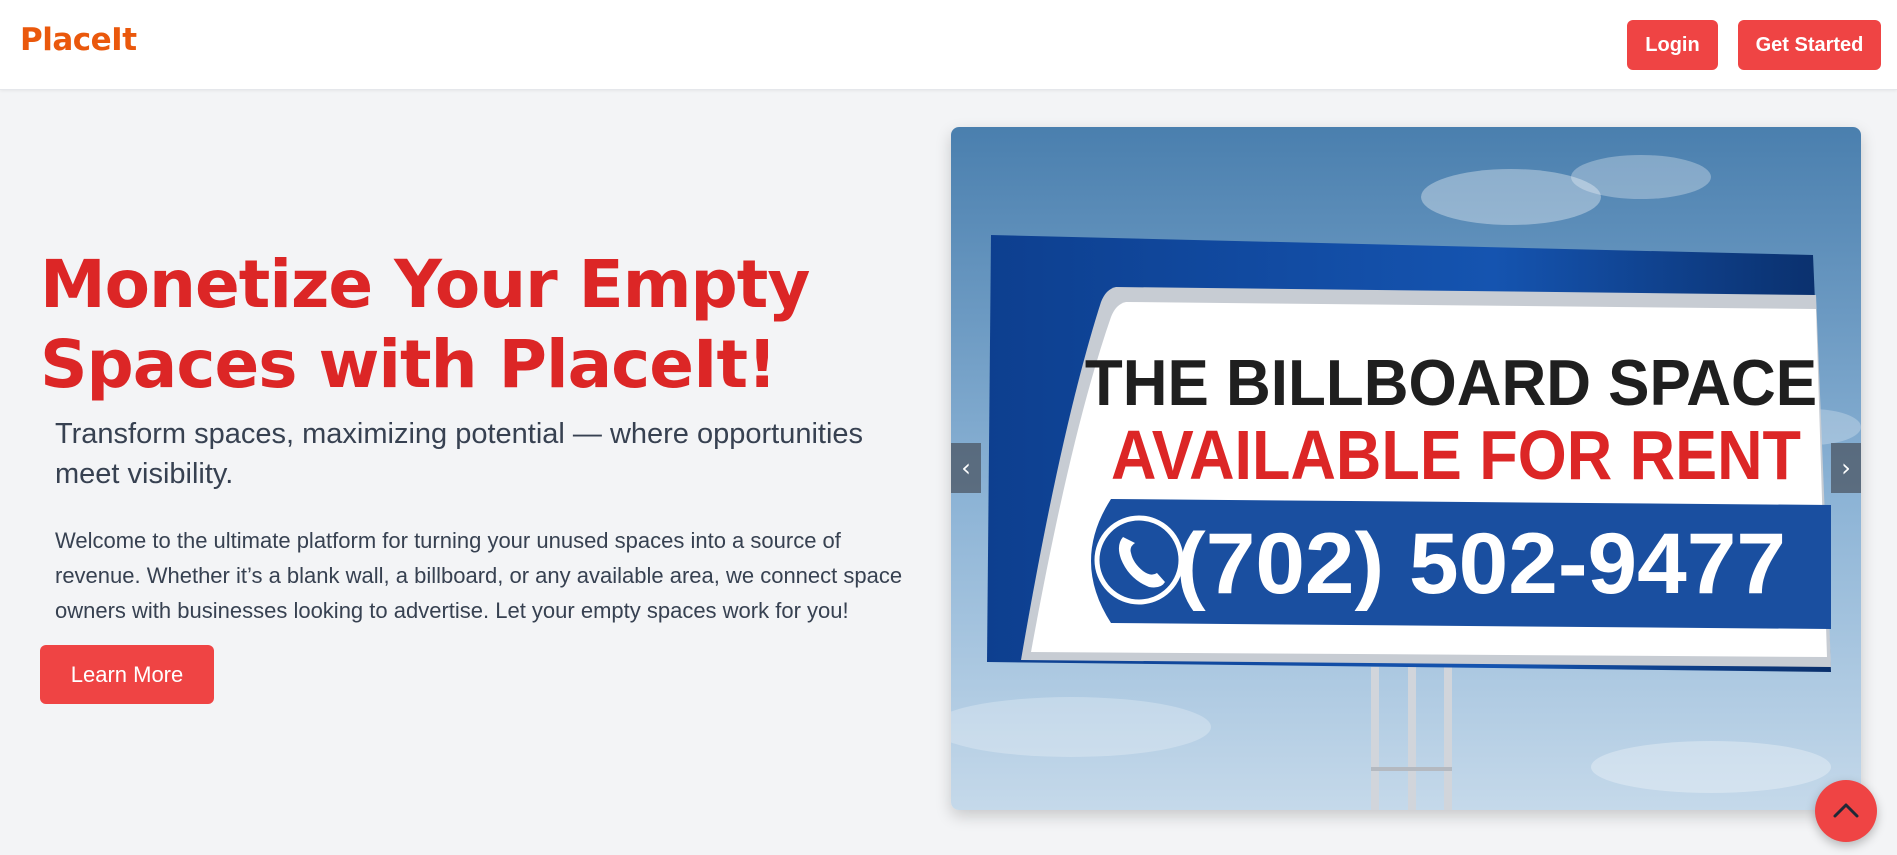  What do you see at coordinates (425, 324) in the screenshot?
I see `hero-title: Monetize Your Empty Spaces with PlaceIt!` at bounding box center [425, 324].